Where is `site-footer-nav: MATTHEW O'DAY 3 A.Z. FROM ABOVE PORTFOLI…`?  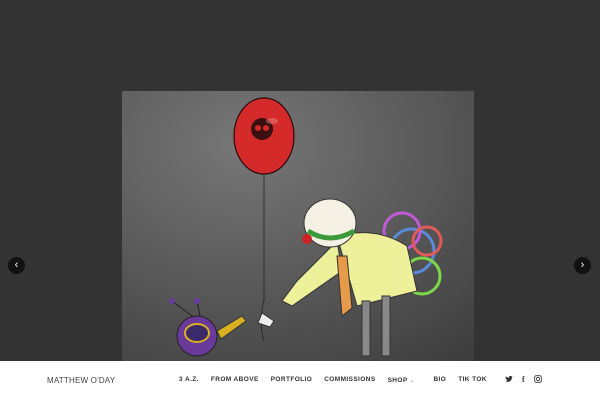
site-footer-nav: MATTHEW O'DAY 3 A.Z. FROM ABOVE PORTFOLI… is located at coordinates (300, 380).